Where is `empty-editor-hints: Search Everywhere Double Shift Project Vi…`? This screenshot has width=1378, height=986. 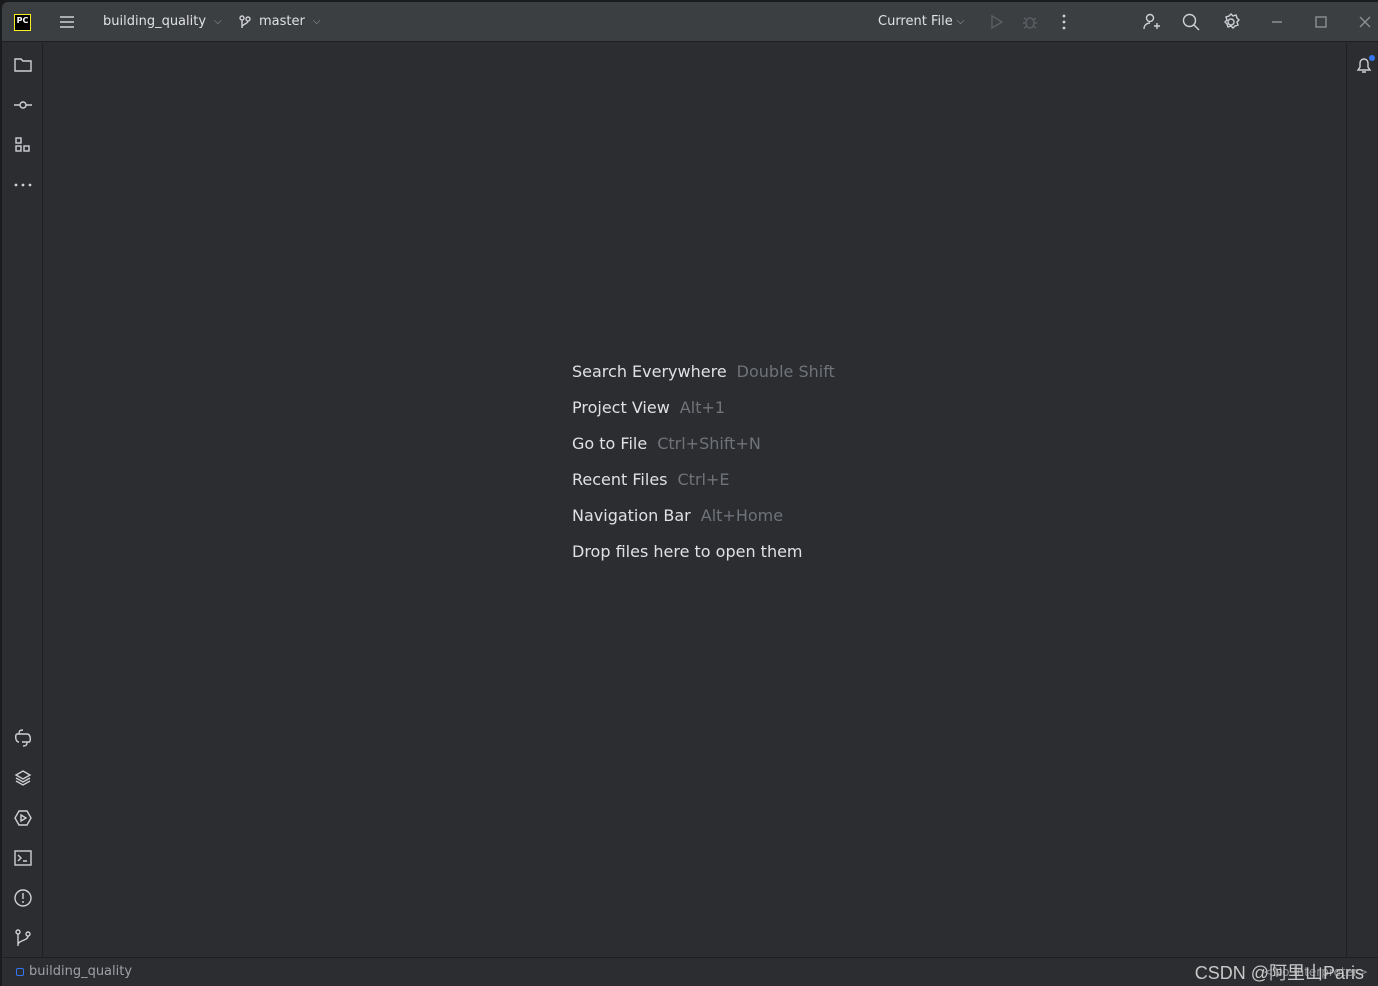
empty-editor-hints: Search Everywhere Double Shift Project Vi… is located at coordinates (703, 462).